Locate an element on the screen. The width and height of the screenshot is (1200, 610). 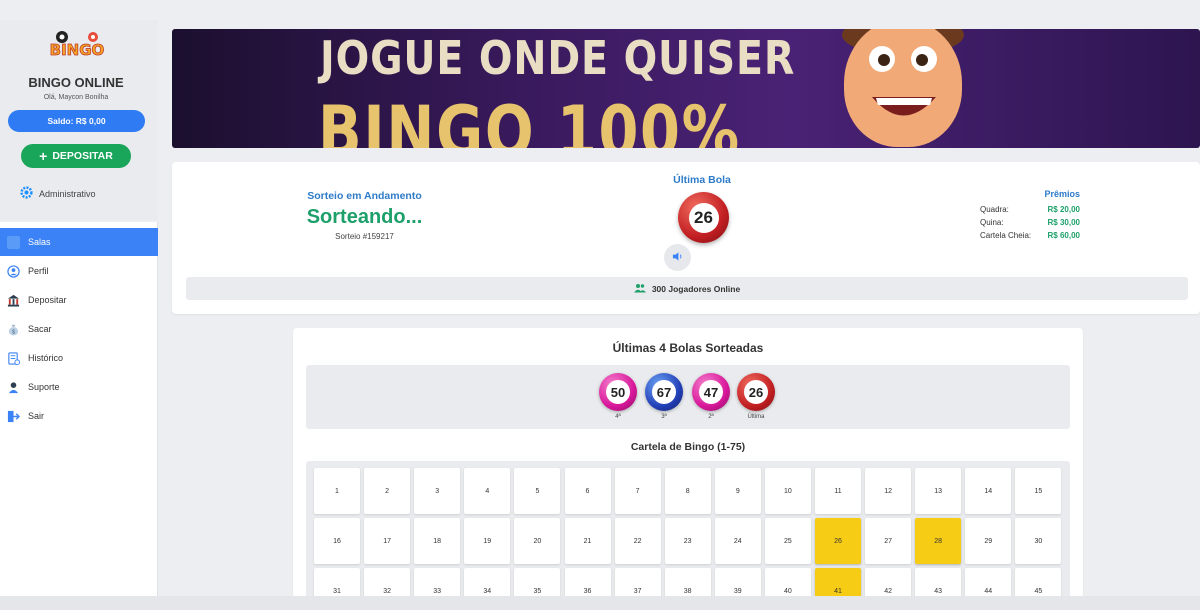
bingo-cell: 23 is located at coordinates (687, 541).